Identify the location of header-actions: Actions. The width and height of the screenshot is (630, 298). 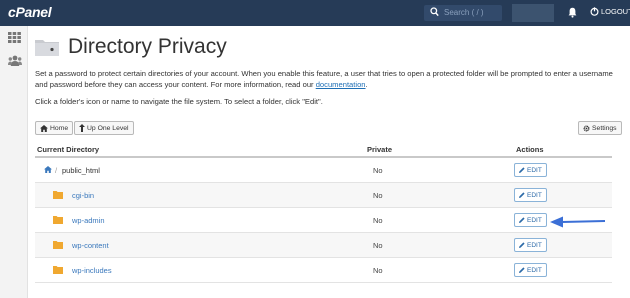
(530, 149).